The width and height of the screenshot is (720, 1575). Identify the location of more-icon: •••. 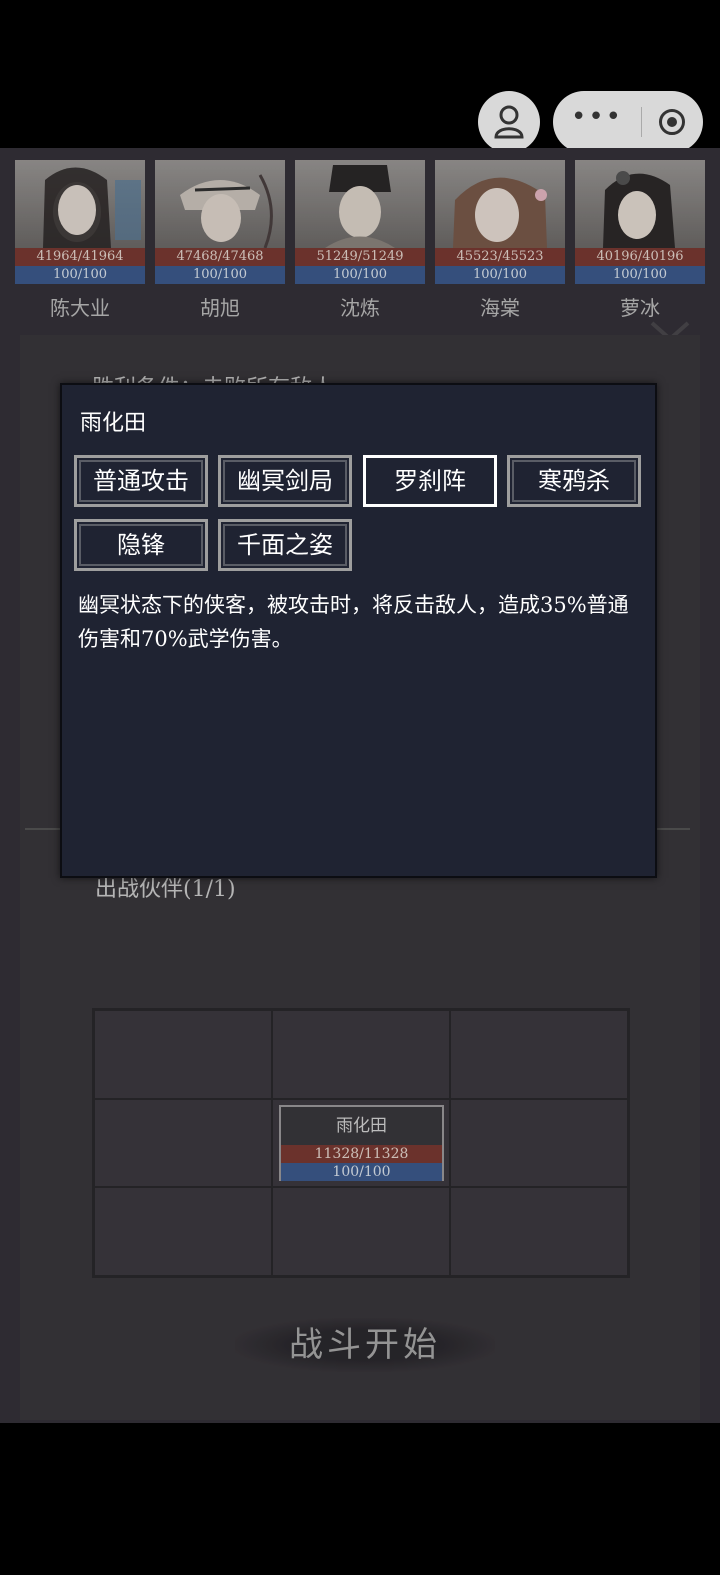
(597, 117).